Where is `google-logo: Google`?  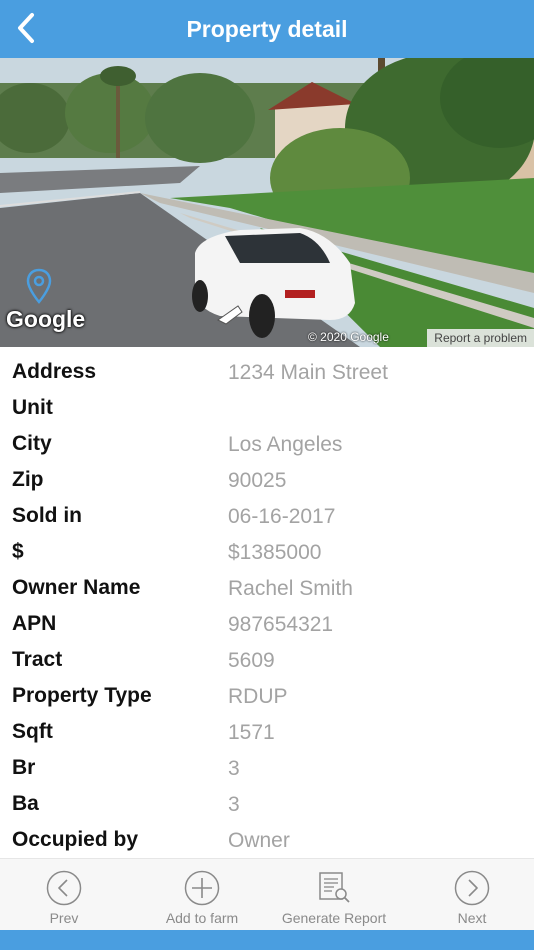
google-logo: Google is located at coordinates (46, 319).